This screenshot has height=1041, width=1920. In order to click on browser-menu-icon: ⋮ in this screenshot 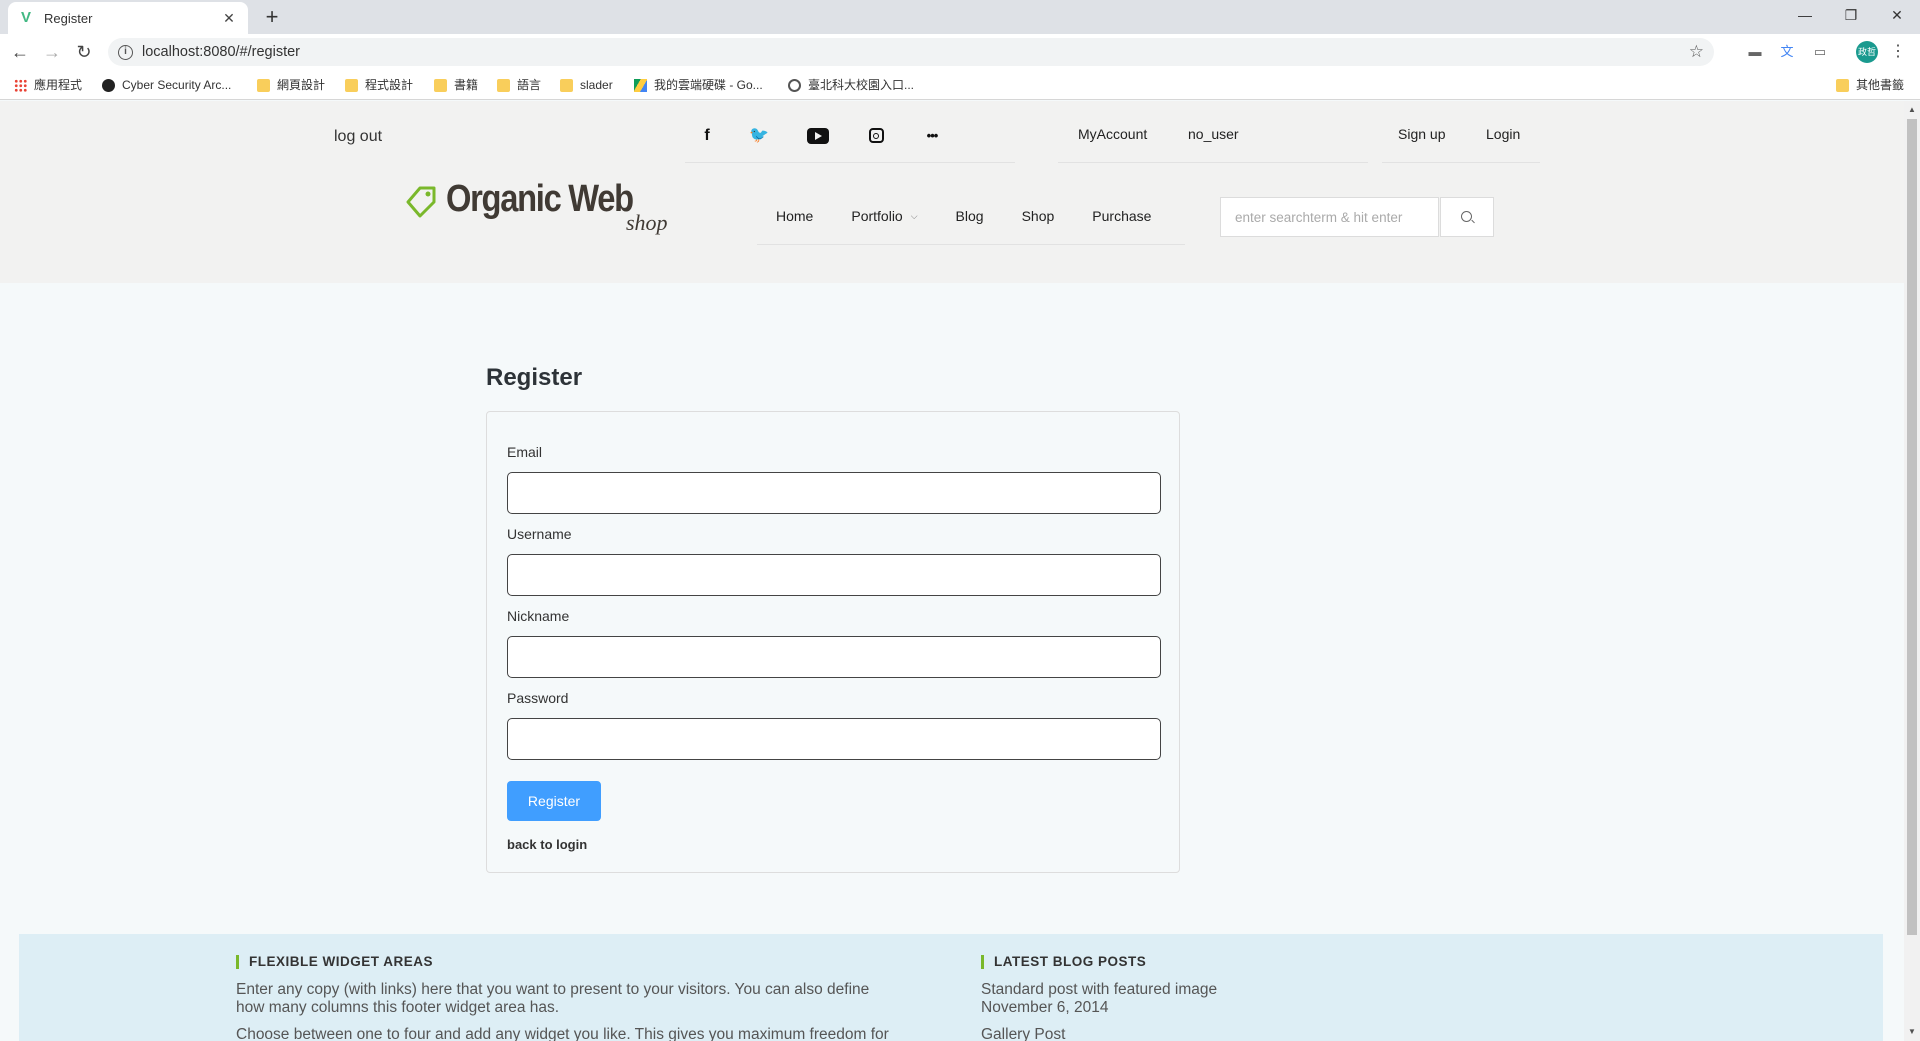, I will do `click(1898, 52)`.